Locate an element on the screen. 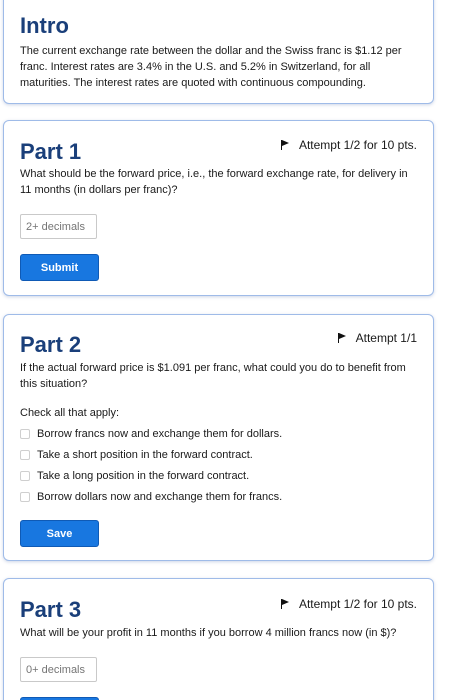  submit-button: Submit is located at coordinates (59, 267).